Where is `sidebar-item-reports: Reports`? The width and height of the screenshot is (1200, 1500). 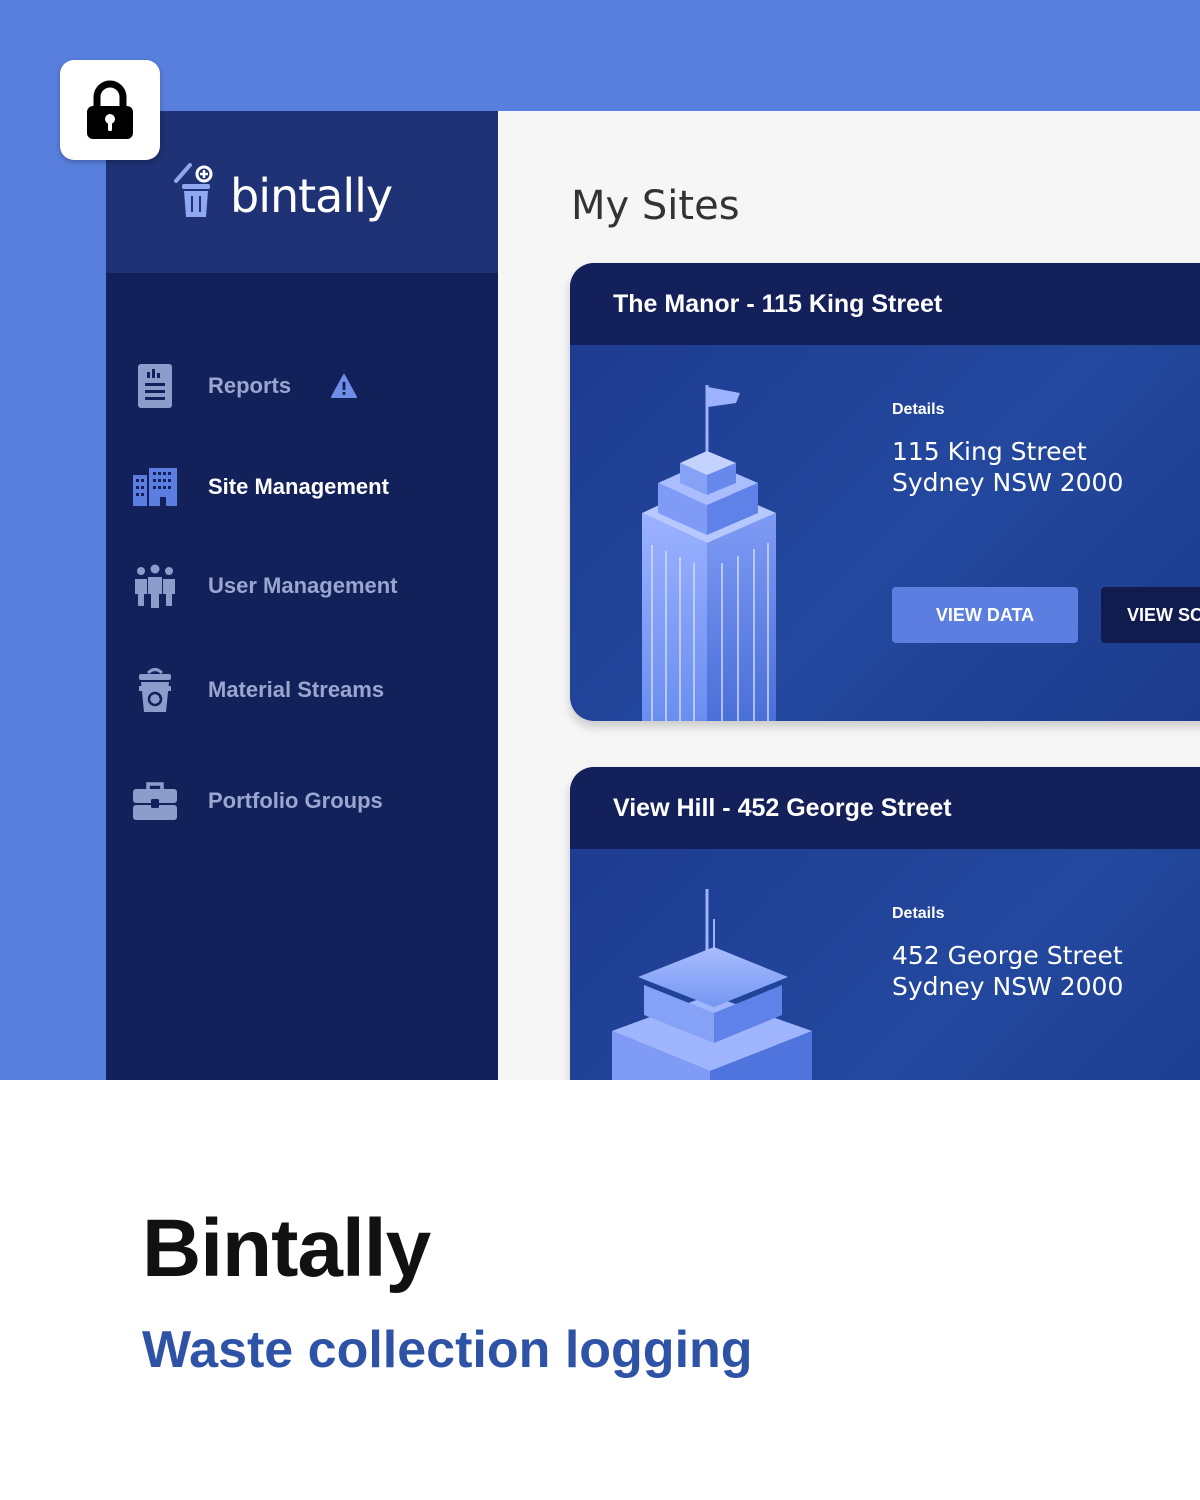
sidebar-item-reports: Reports is located at coordinates (302, 386).